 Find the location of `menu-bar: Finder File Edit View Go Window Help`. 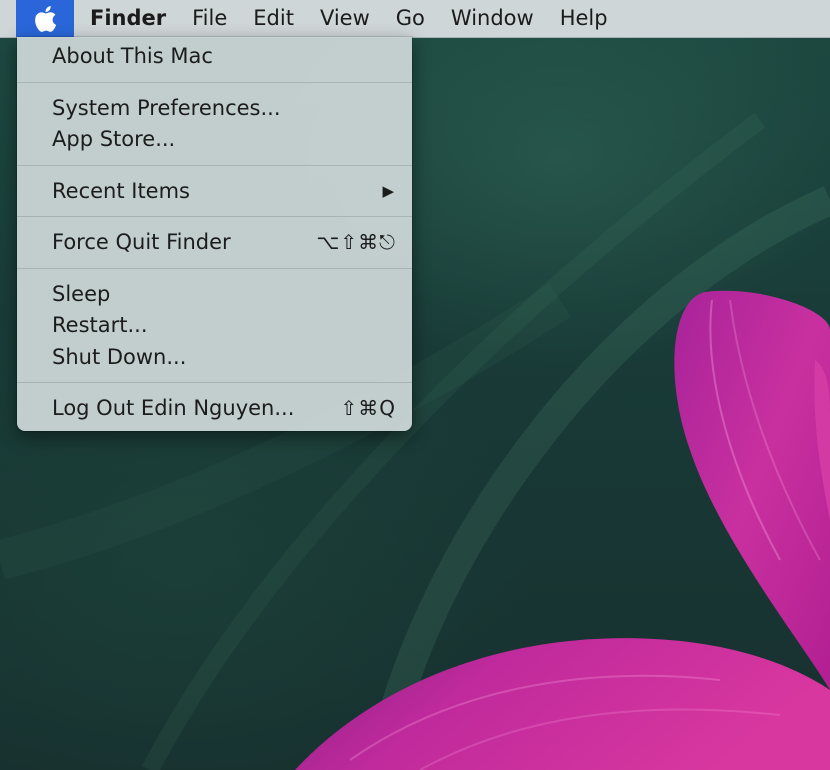

menu-bar: Finder File Edit View Go Window Help is located at coordinates (415, 19).